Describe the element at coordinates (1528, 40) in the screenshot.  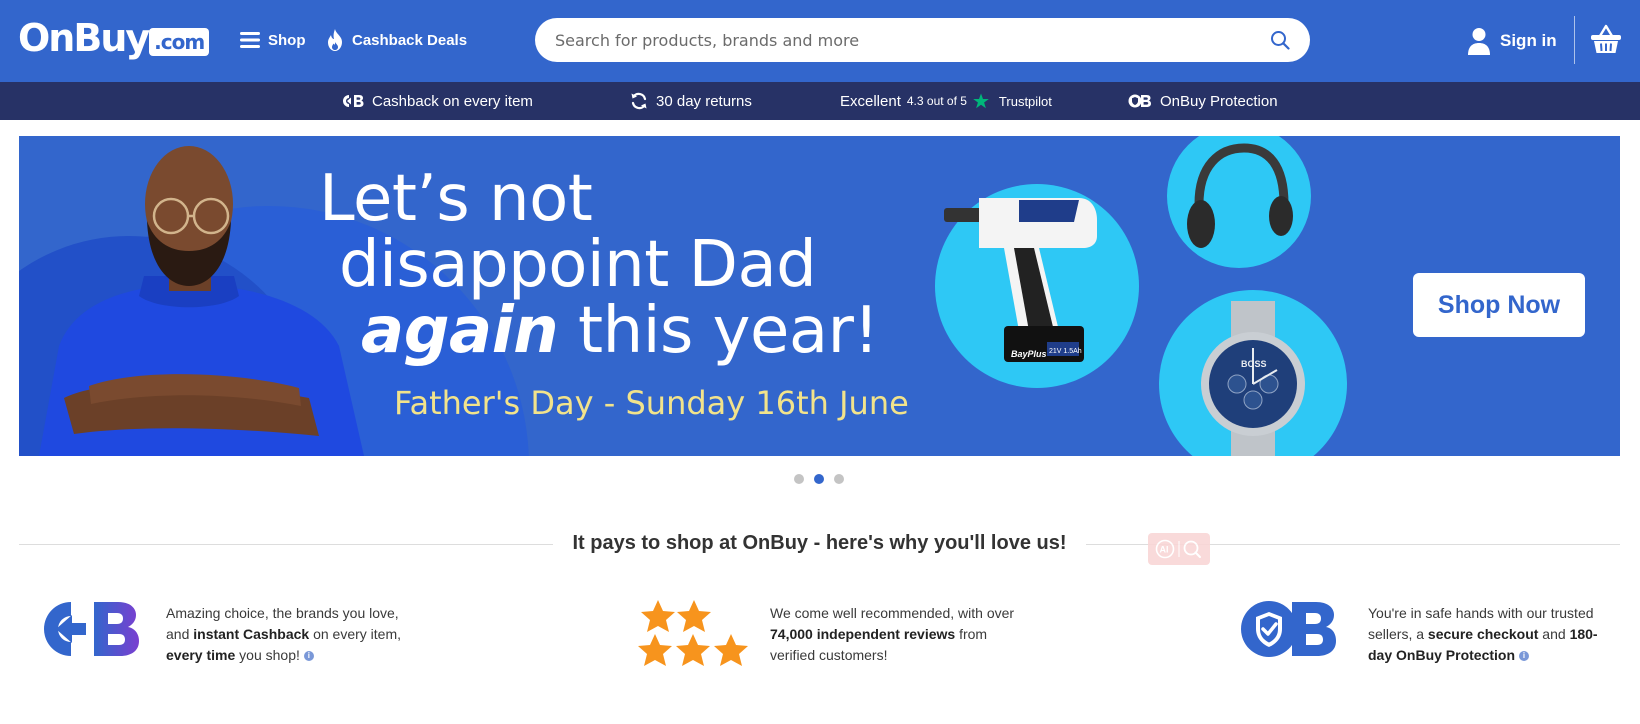
I see `sign-in-label: Sign in` at that location.